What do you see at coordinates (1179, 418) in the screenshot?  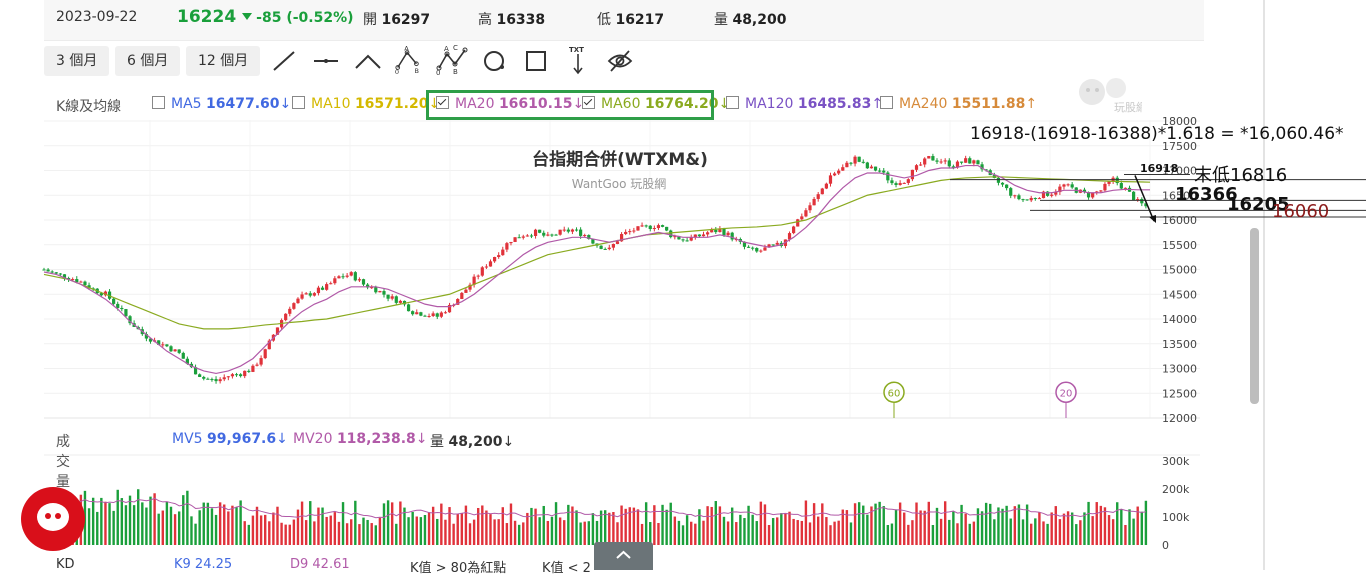 I see `price-tick-label: 12000` at bounding box center [1179, 418].